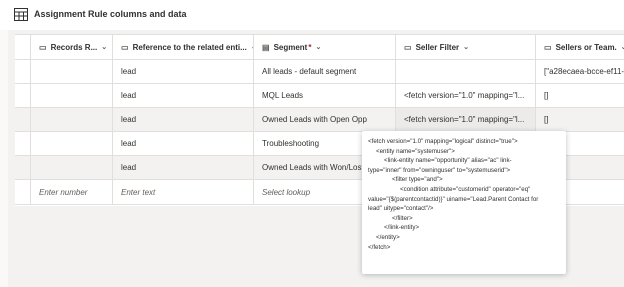  Describe the element at coordinates (290, 47) in the screenshot. I see `column-header-label: Segment` at that location.